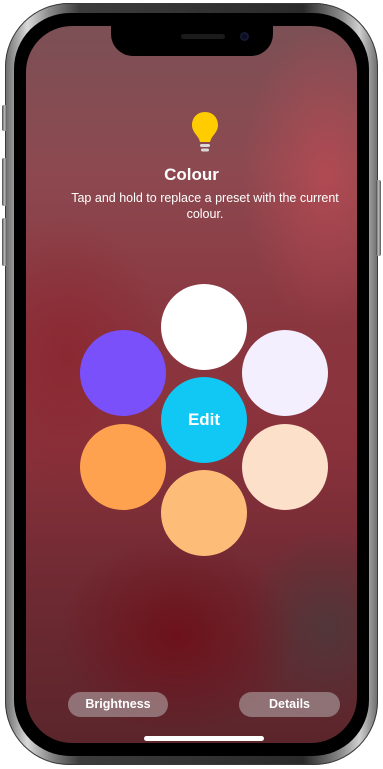  Describe the element at coordinates (204, 327) in the screenshot. I see `color-preset-white` at that location.